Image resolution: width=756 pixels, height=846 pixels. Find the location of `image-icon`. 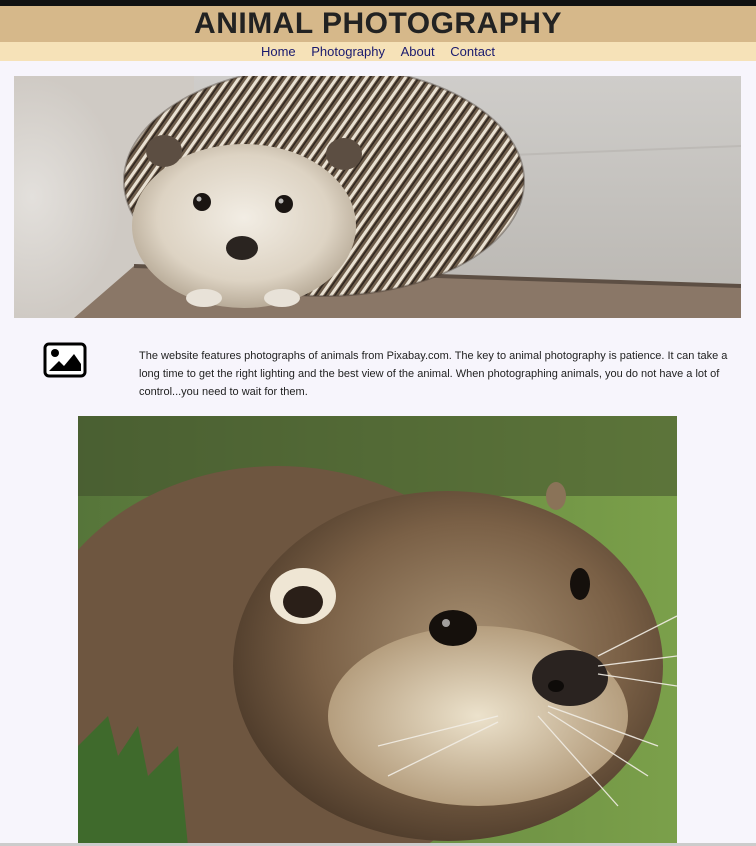

image-icon is located at coordinates (65, 360).